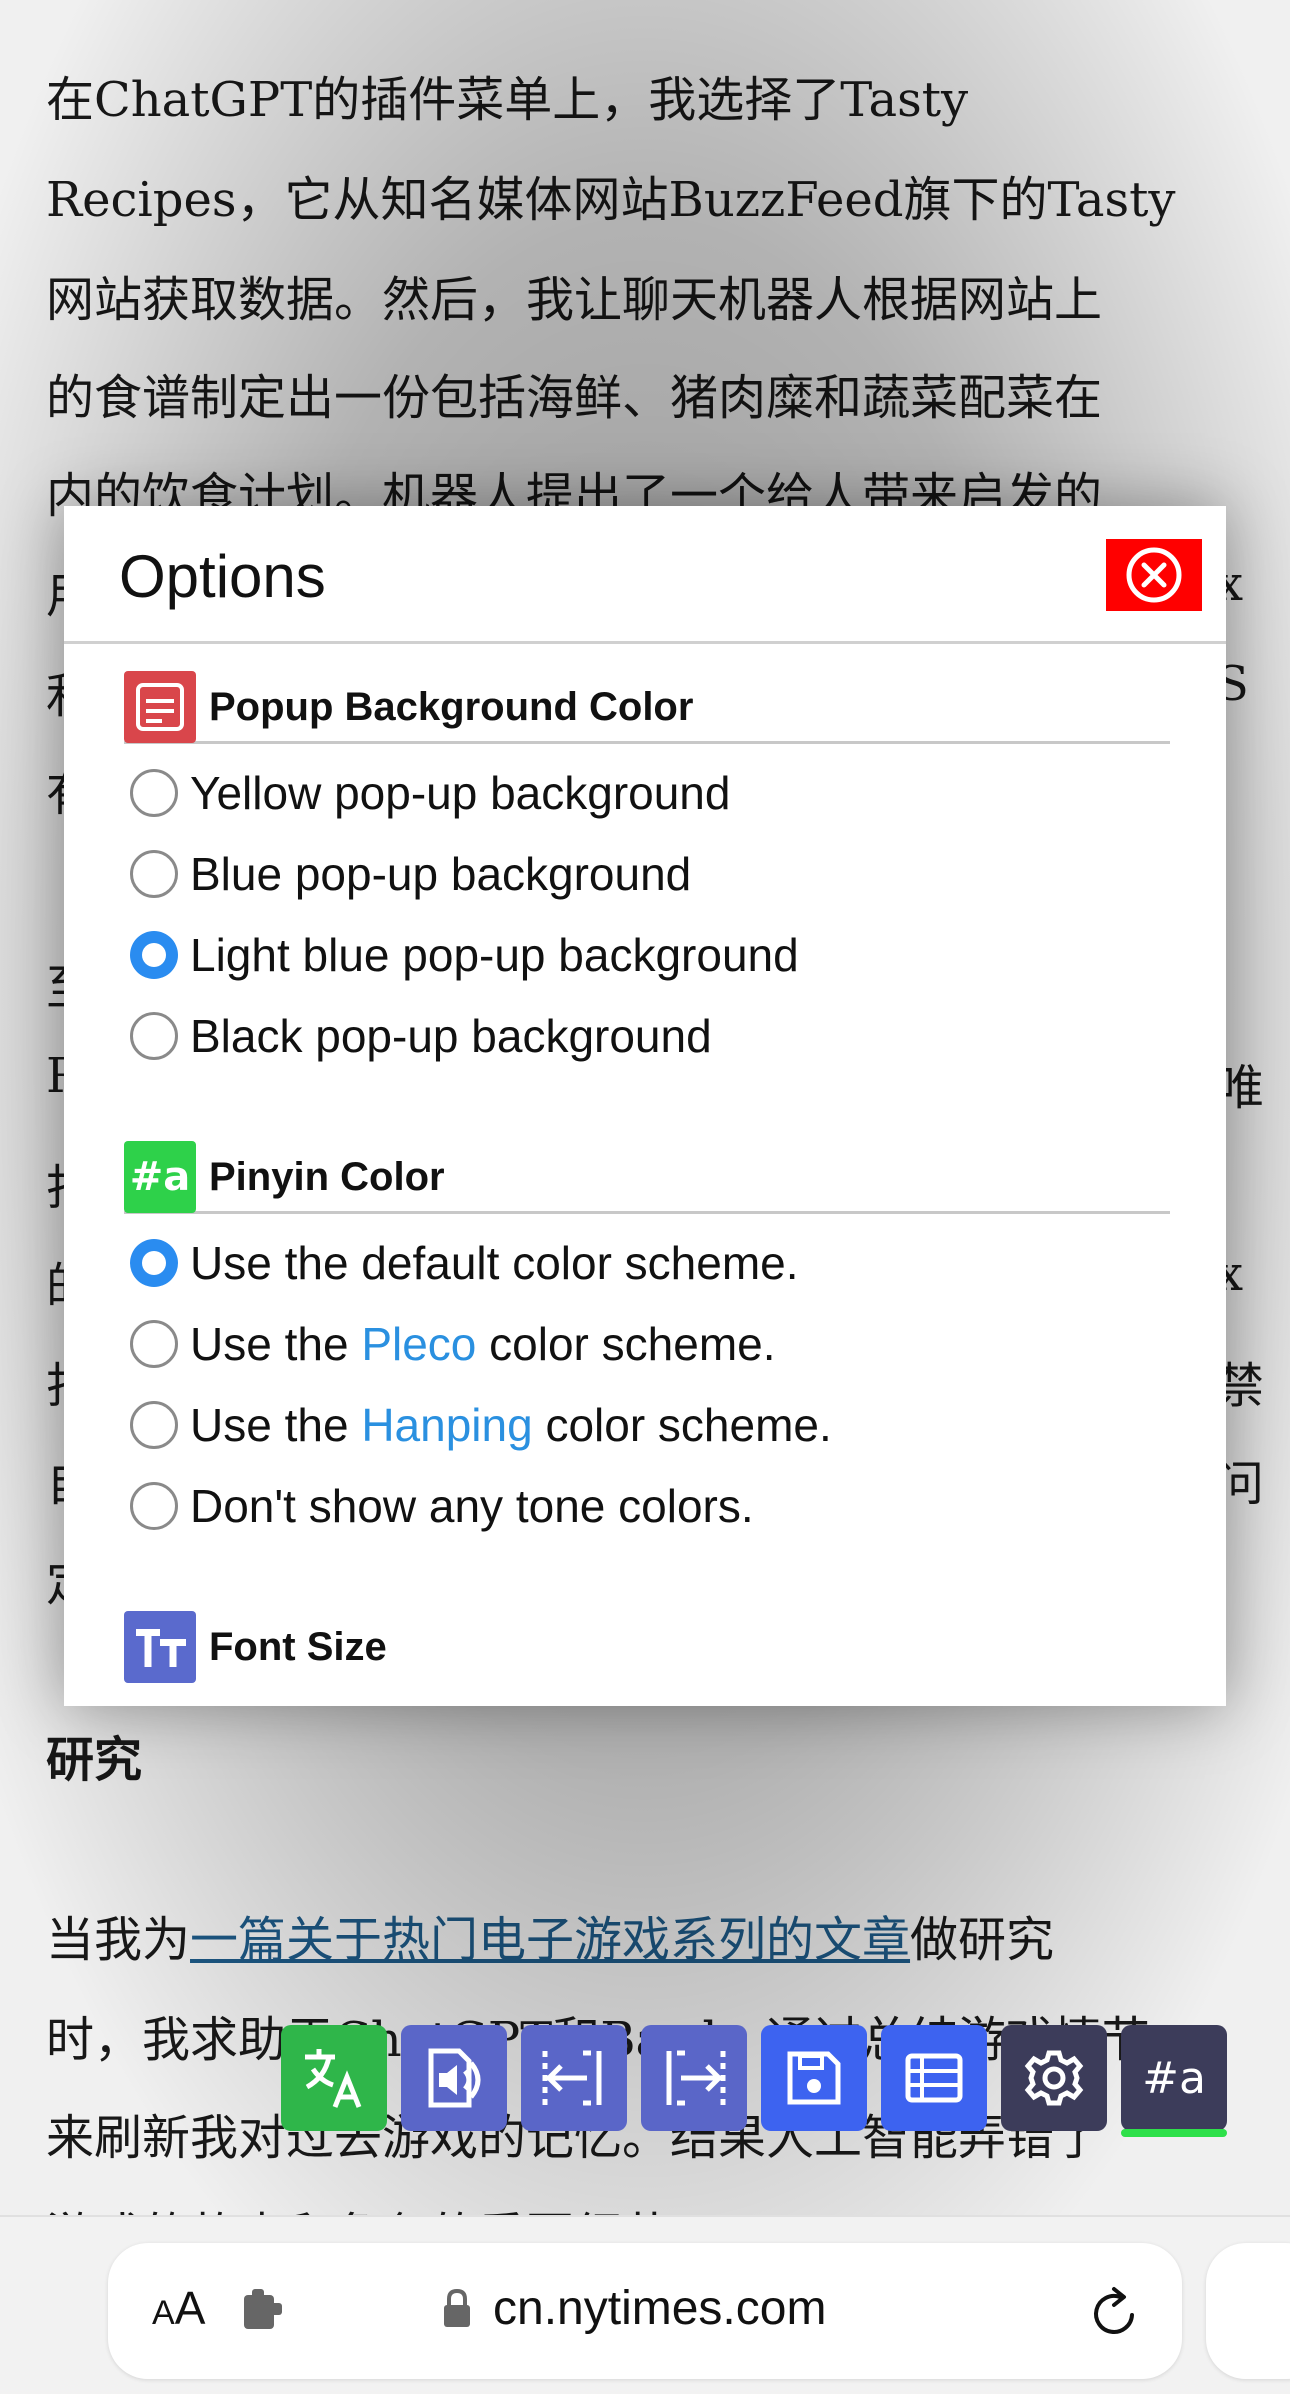 The width and height of the screenshot is (1290, 2394). I want to click on close-button, so click(1154, 575).